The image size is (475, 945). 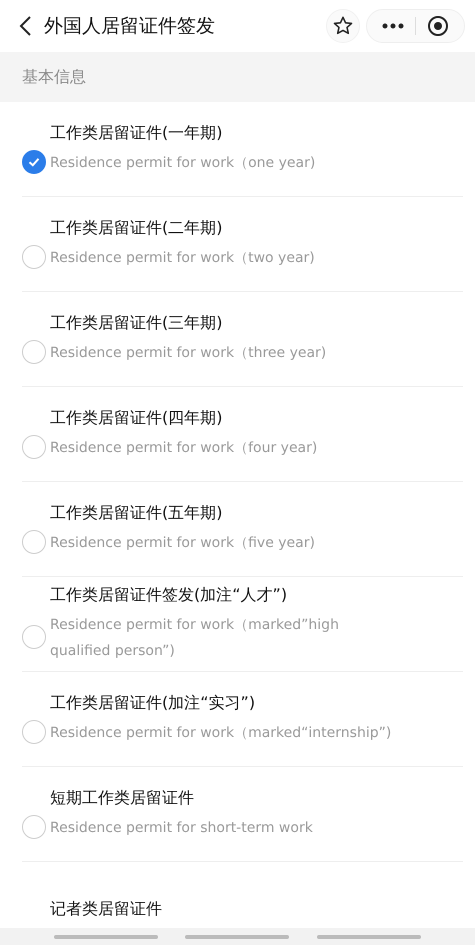 What do you see at coordinates (137, 228) in the screenshot?
I see `option-title: 工作类居留证件(二年期)` at bounding box center [137, 228].